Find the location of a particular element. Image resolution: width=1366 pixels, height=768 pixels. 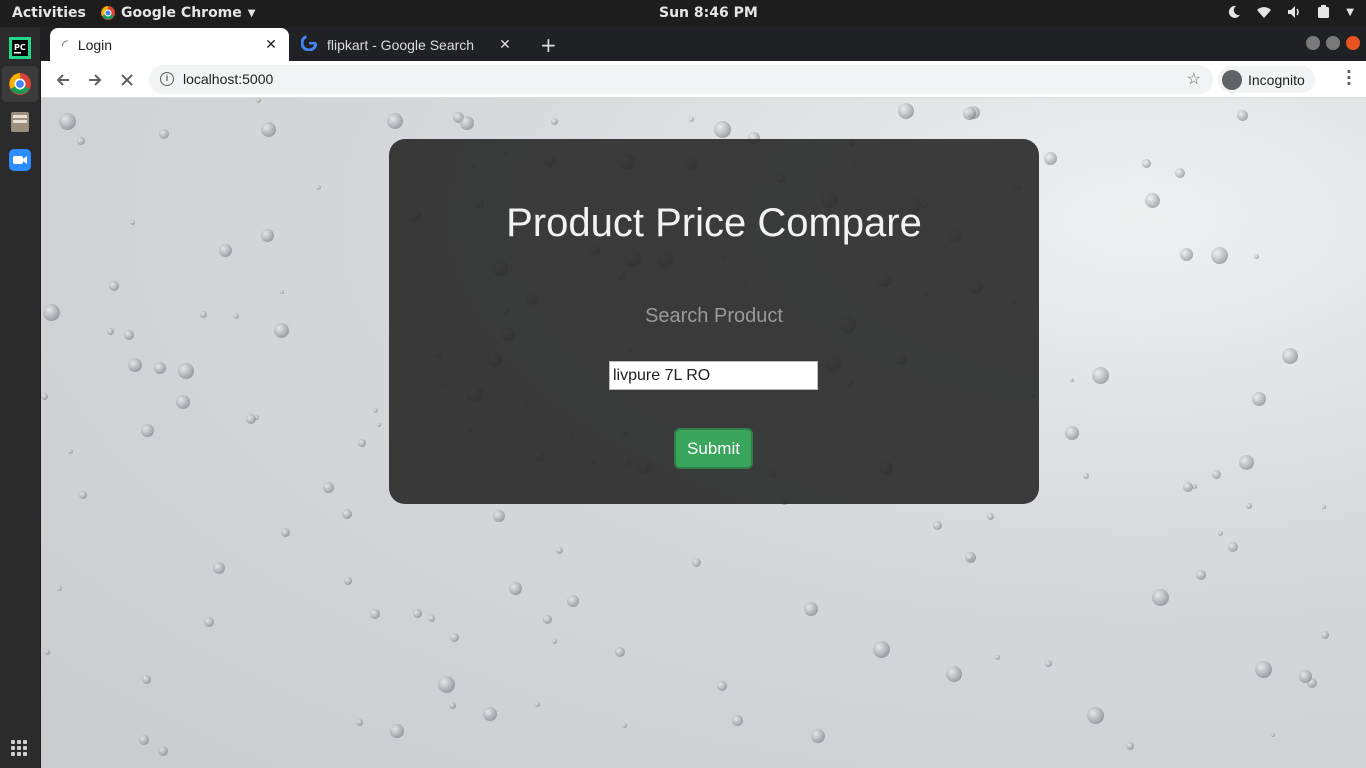

tab-flipkart-search: flipkart - Google Search ✕ is located at coordinates (407, 44).